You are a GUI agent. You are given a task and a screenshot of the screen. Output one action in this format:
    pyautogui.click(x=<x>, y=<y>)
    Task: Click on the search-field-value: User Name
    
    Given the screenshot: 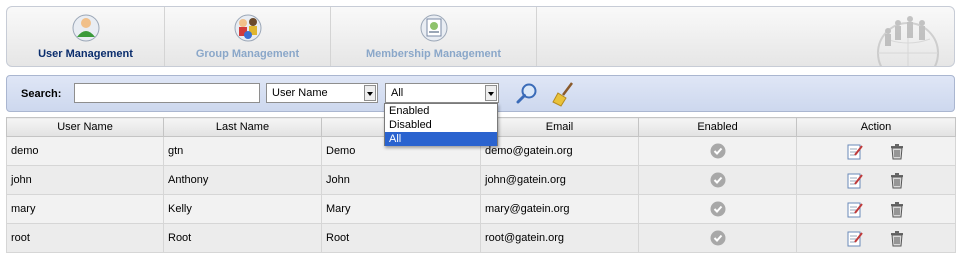 What is the action you would take?
    pyautogui.click(x=300, y=93)
    